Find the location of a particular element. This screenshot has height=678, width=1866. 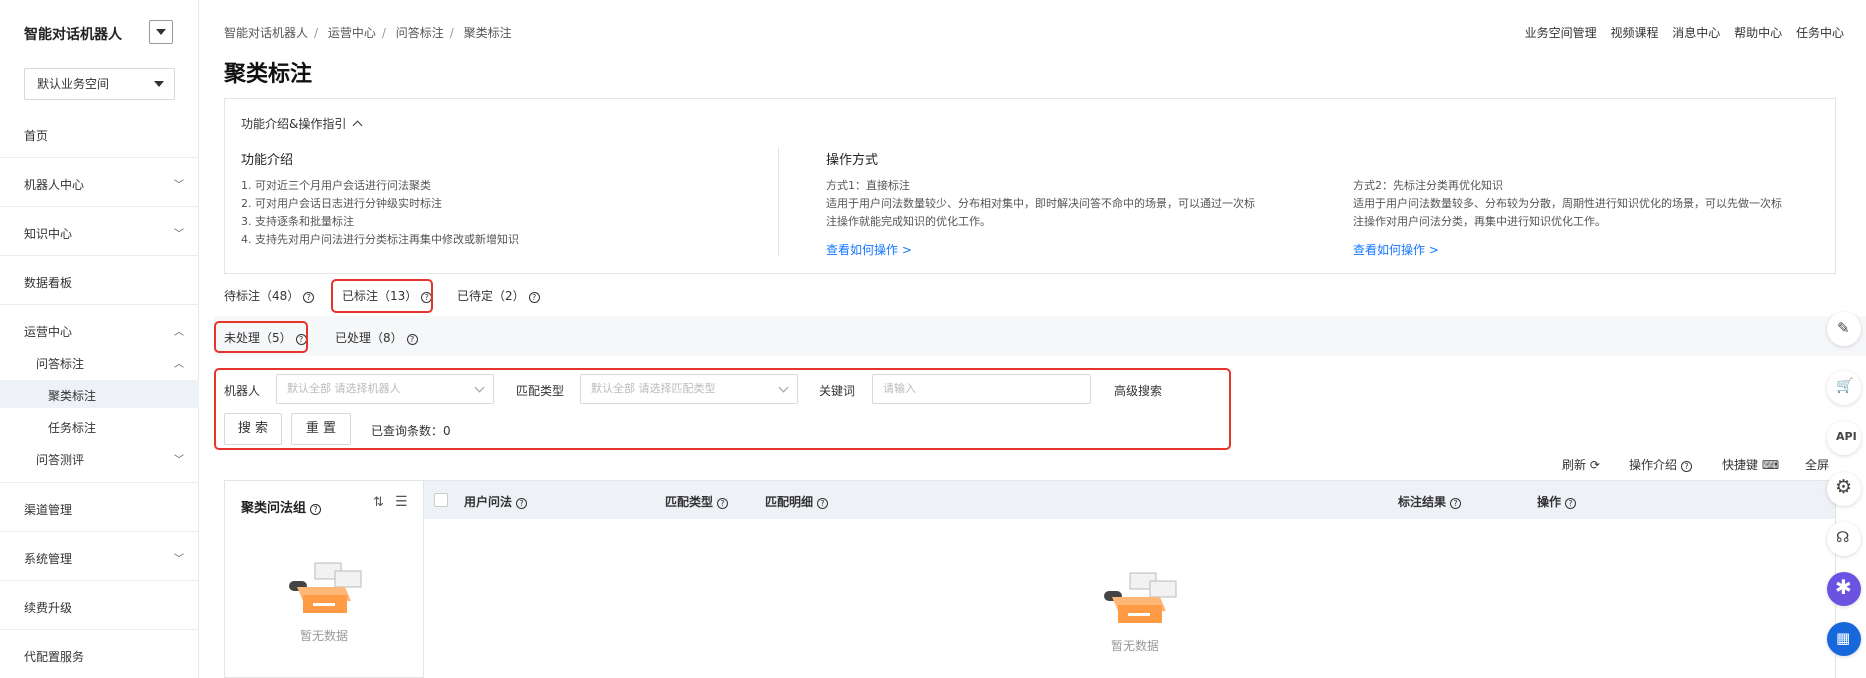

breadcrumb-item: 运营中心 is located at coordinates (352, 33).